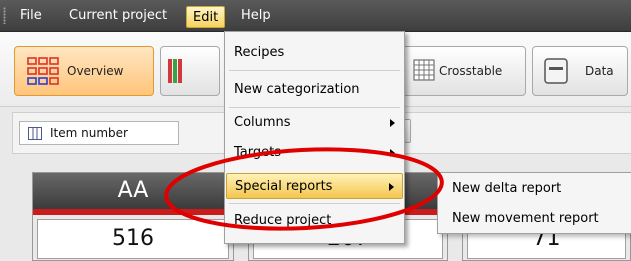 Image resolution: width=631 pixels, height=261 pixels. I want to click on menu-item-label: Recipes, so click(259, 52).